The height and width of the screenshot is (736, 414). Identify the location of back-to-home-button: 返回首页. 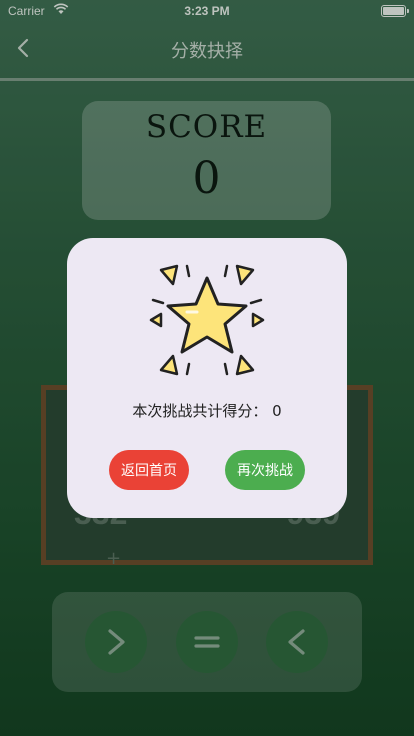
(149, 470).